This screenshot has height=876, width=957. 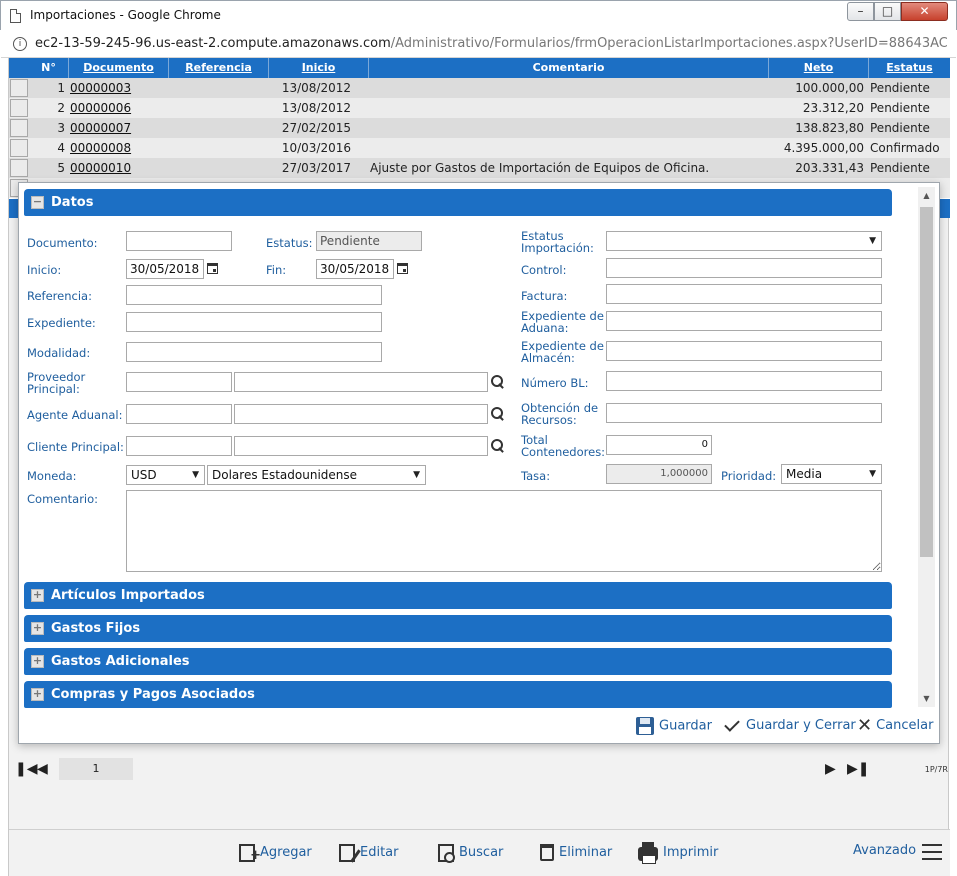 What do you see at coordinates (179, 382) in the screenshot?
I see `proveedor-code-input` at bounding box center [179, 382].